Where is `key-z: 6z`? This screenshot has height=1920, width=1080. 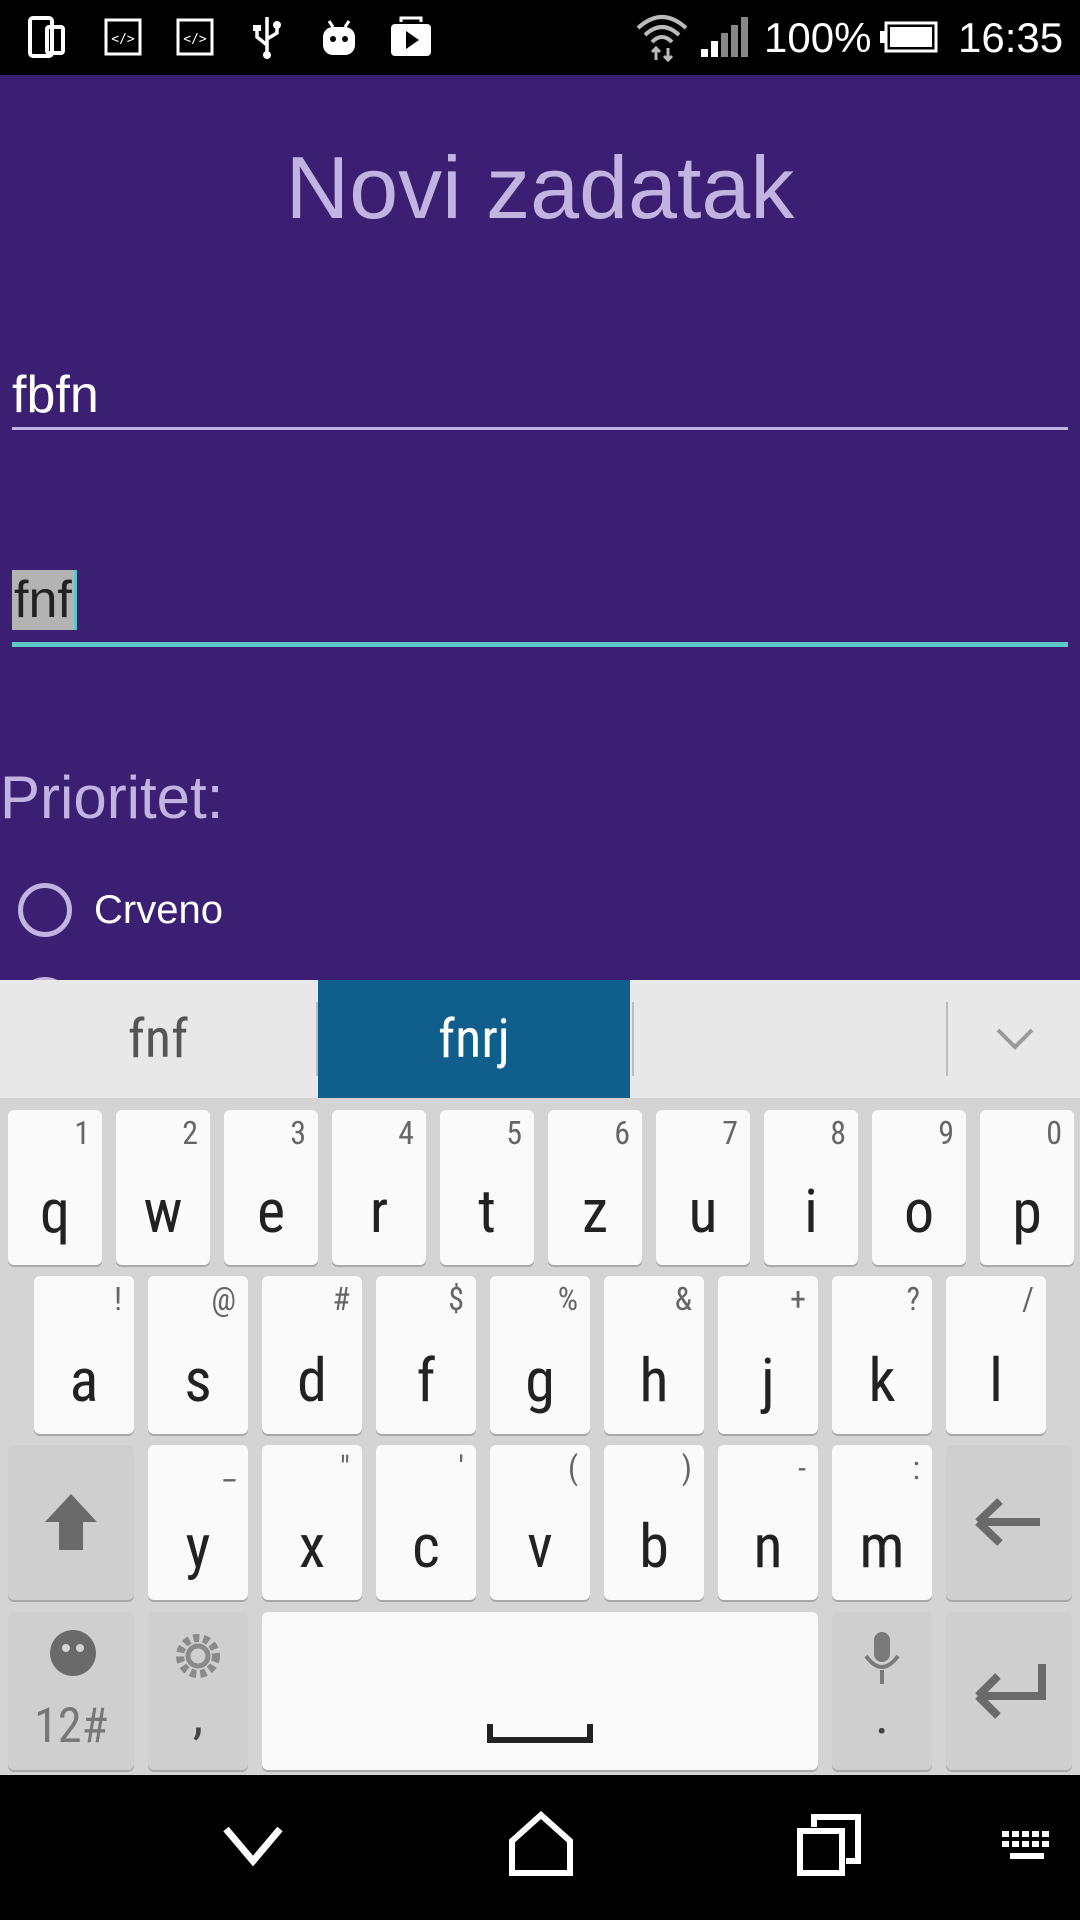
key-z: 6z is located at coordinates (595, 1187).